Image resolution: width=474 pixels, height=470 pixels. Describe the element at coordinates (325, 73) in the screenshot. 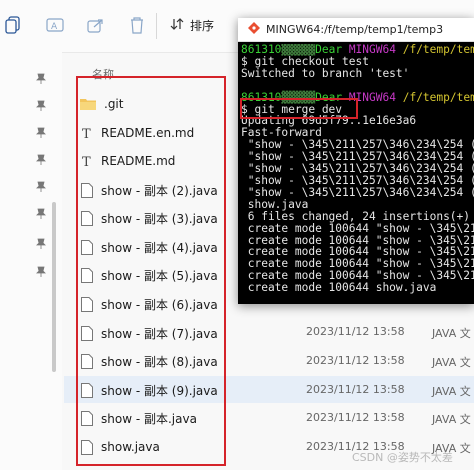

I see `terminal-line: Switched to branch 'test'` at that location.